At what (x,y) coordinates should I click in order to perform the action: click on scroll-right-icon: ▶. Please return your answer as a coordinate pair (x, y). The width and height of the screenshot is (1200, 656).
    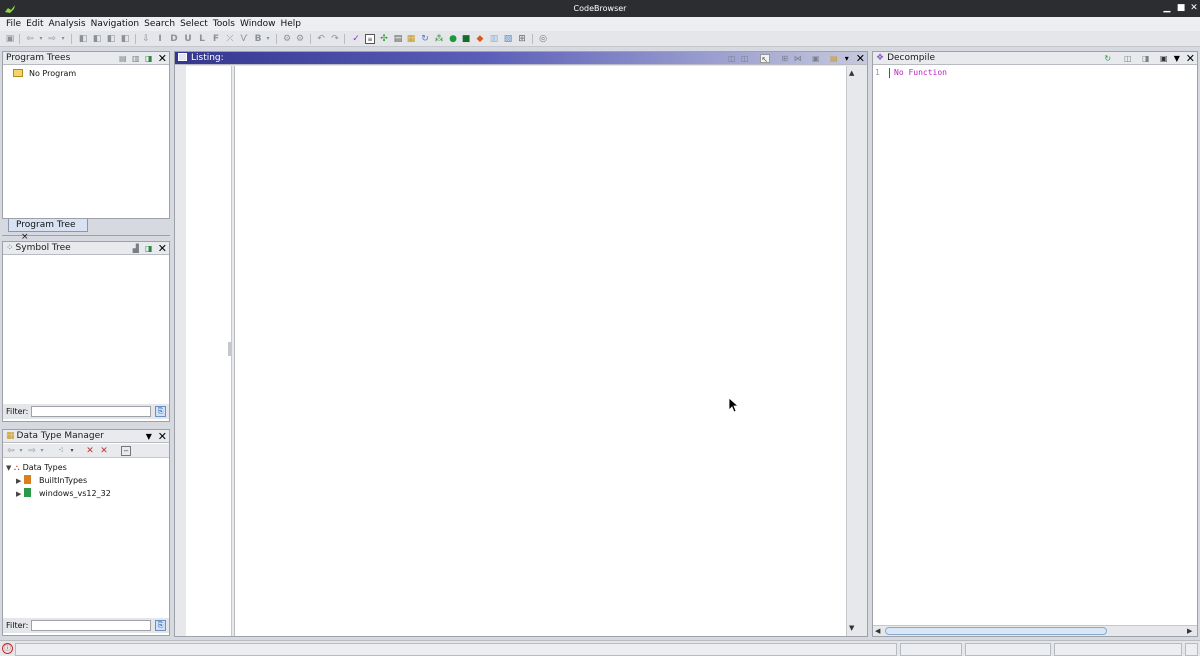
    Looking at the image, I should click on (1189, 631).